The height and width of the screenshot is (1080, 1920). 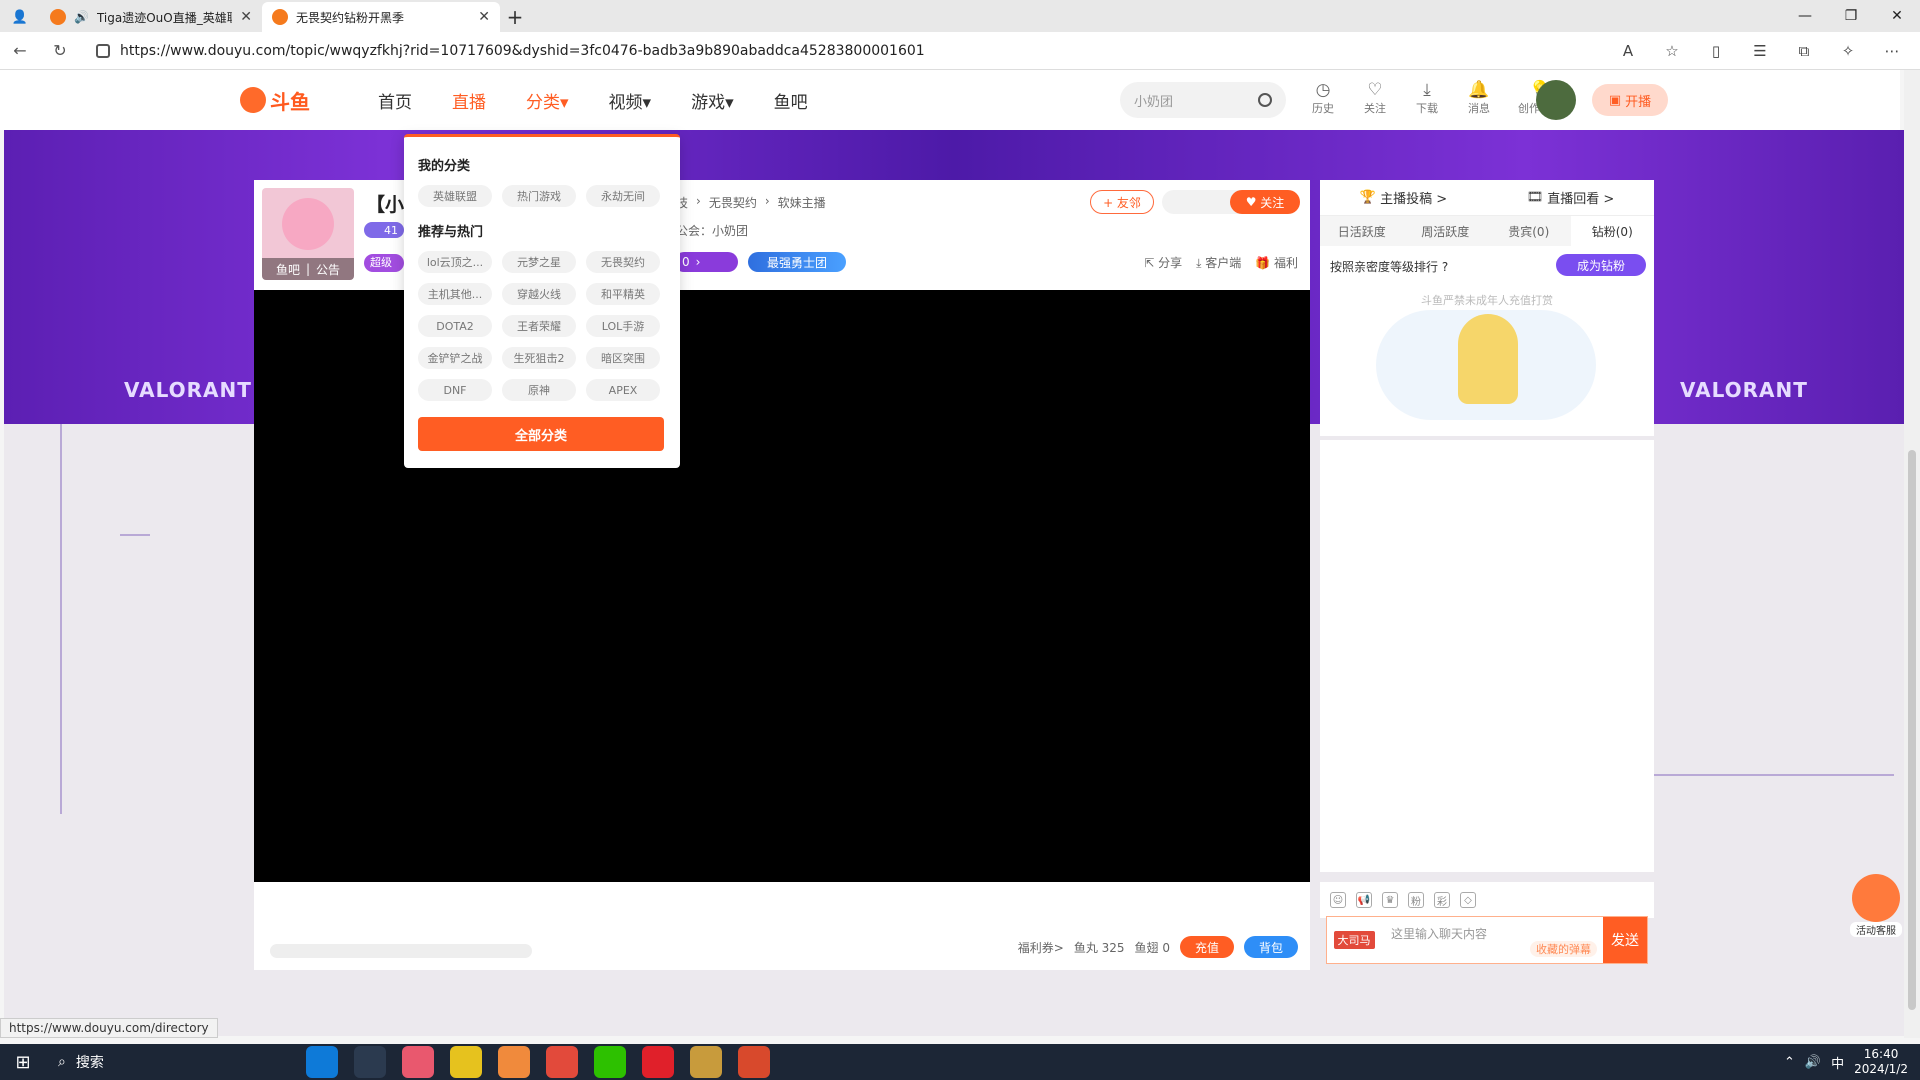 I want to click on steam-app-icon, so click(x=370, y=1062).